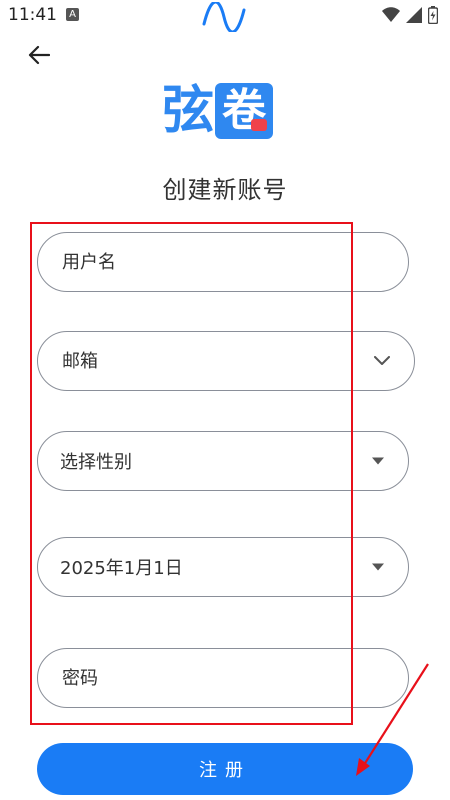 Image resolution: width=450 pixels, height=800 pixels. I want to click on gender-select: 选择性别, so click(223, 461).